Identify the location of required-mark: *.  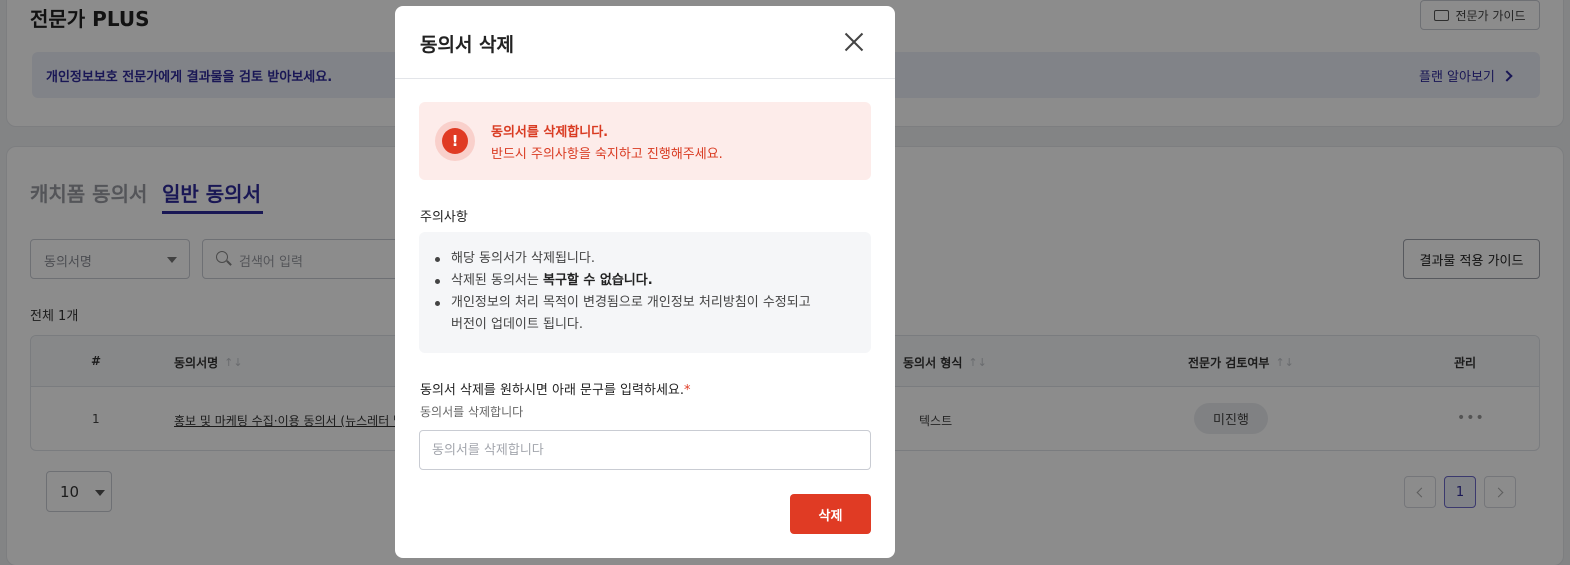
(687, 390).